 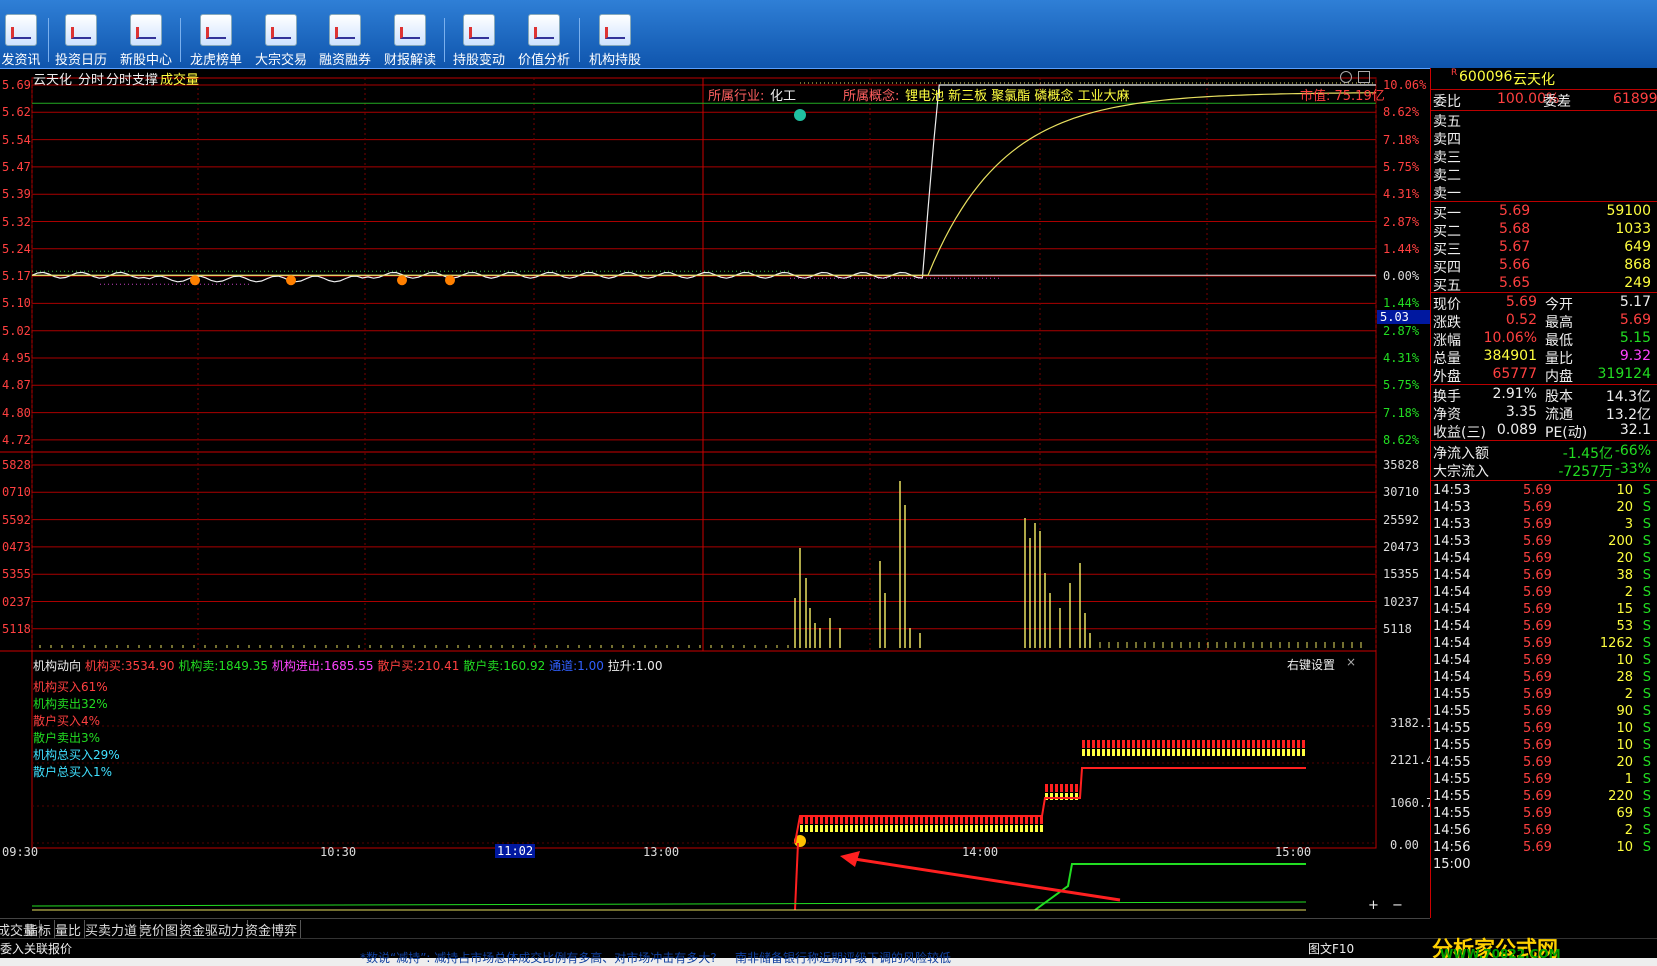 I want to click on toolbar-button-holding-change: 持股变动, so click(x=479, y=41).